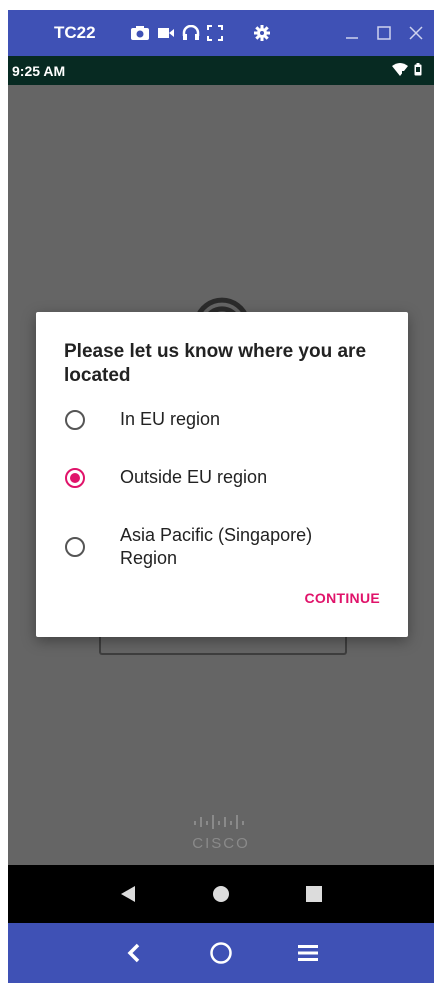  What do you see at coordinates (222, 437) in the screenshot?
I see `option-in-eu: In EU region` at bounding box center [222, 437].